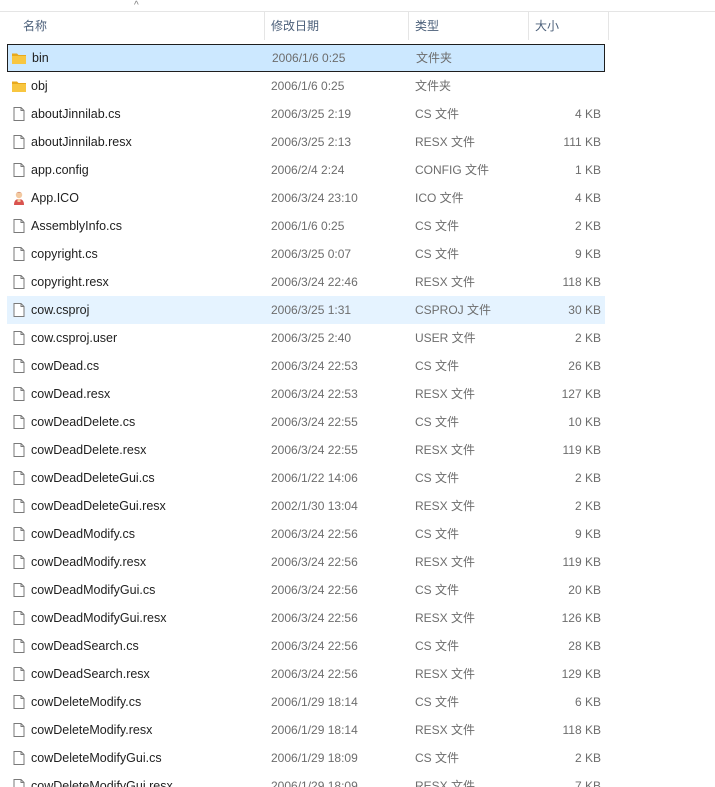  Describe the element at coordinates (581, 730) in the screenshot. I see `file-size: 118 KB` at that location.